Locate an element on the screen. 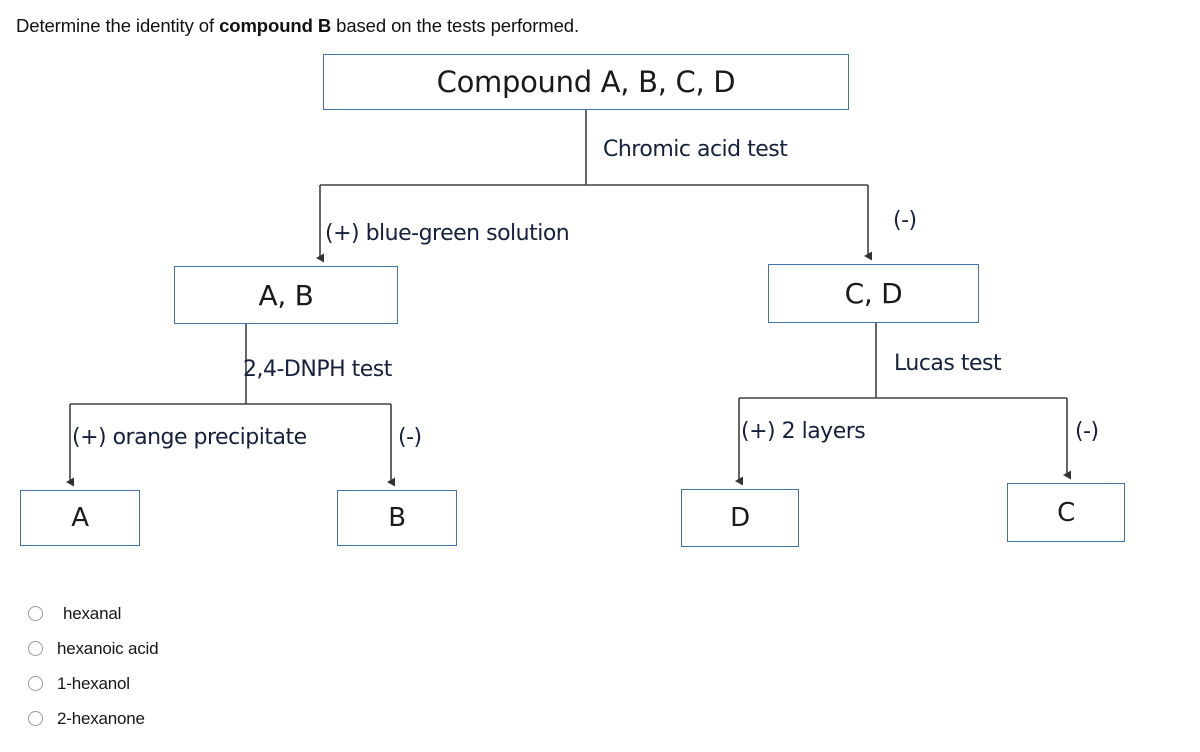  node-cd-label: C, D is located at coordinates (873, 293).